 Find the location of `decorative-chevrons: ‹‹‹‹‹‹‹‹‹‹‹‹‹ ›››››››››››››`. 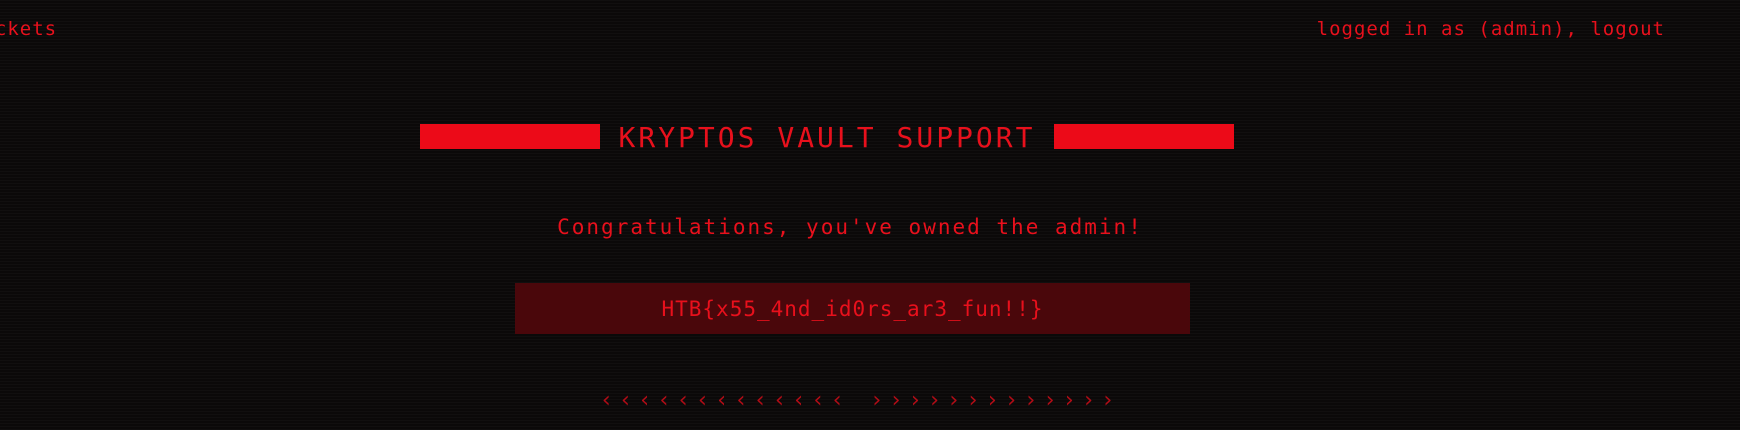

decorative-chevrons: ‹‹‹‹‹‹‹‹‹‹‹‹‹ ››››››››››››› is located at coordinates (860, 400).